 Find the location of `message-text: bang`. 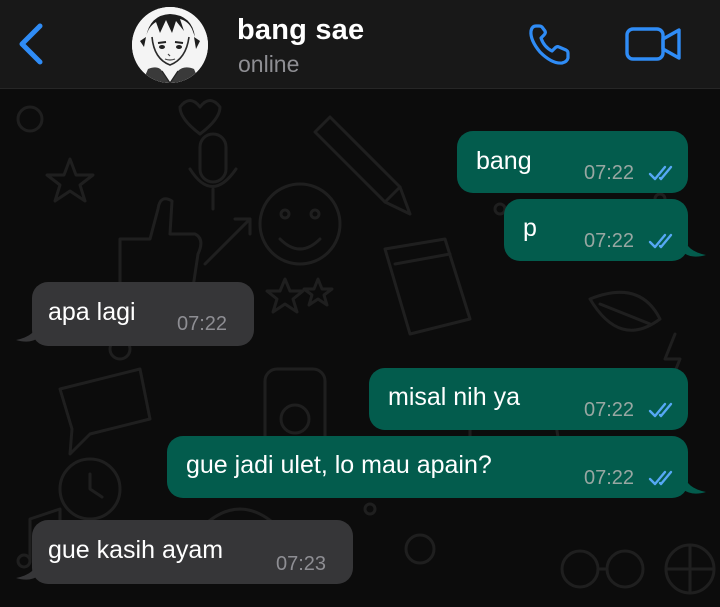

message-text: bang is located at coordinates (504, 161).